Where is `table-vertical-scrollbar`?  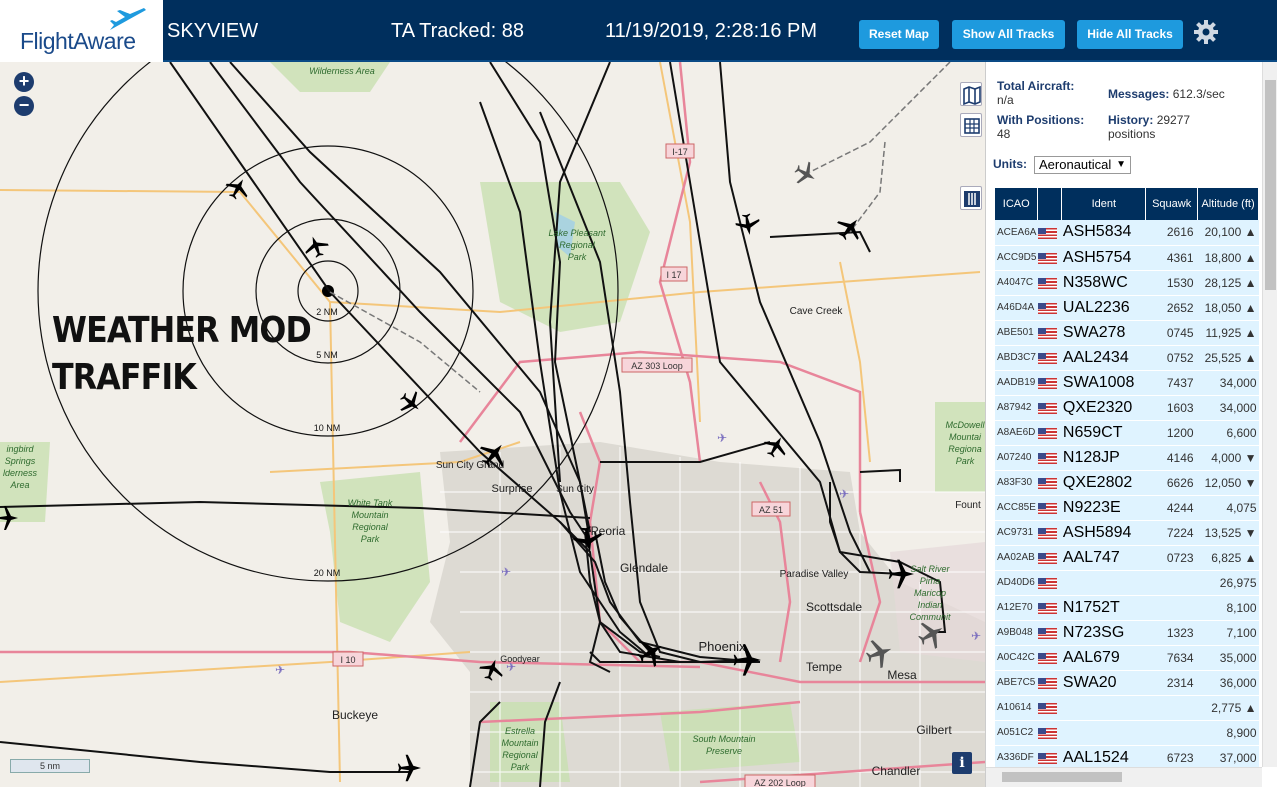
table-vertical-scrollbar is located at coordinates (1269, 414).